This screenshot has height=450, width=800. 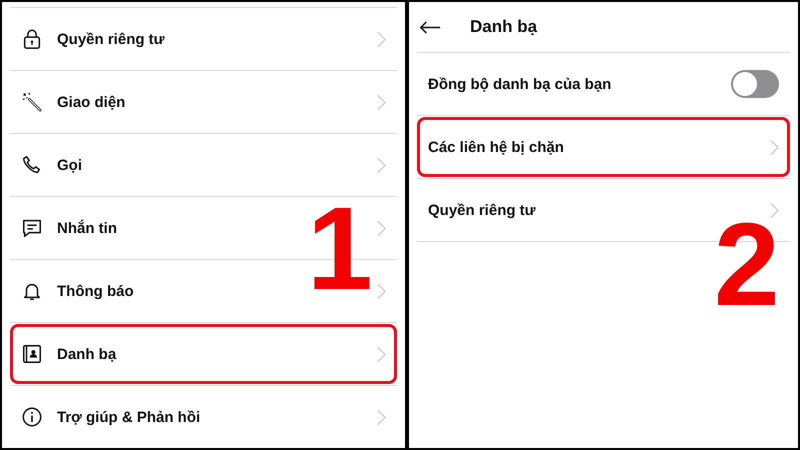 I want to click on settings-item: Nhắn tin, so click(x=87, y=228).